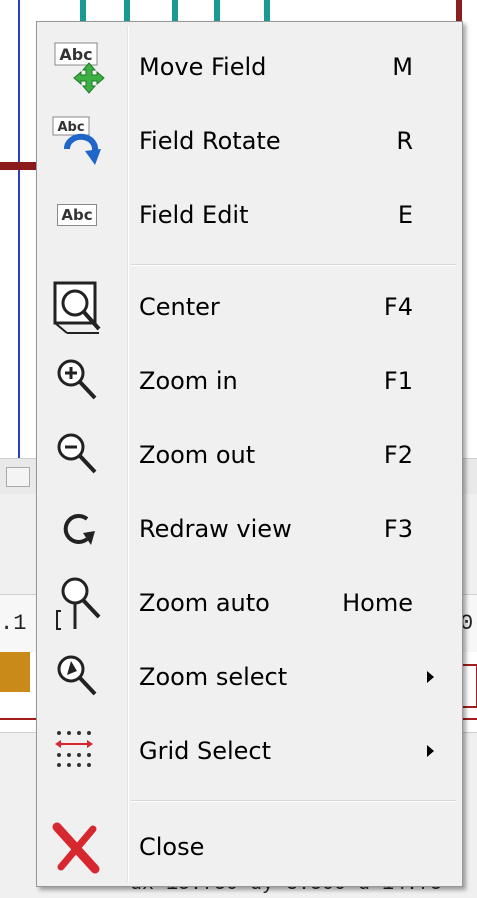 Image resolution: width=477 pixels, height=898 pixels. I want to click on zoom-select-icon, so click(77, 677).